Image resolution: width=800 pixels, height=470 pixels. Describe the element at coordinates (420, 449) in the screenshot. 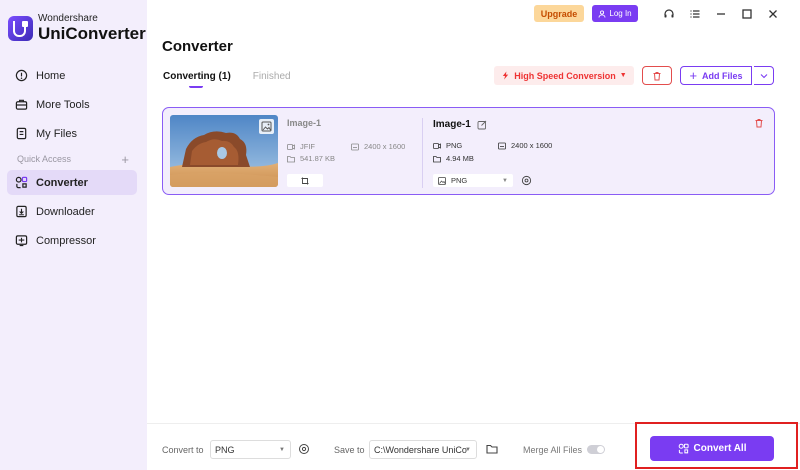

I see `save-to-value: C:\Wondershare UniCo` at that location.